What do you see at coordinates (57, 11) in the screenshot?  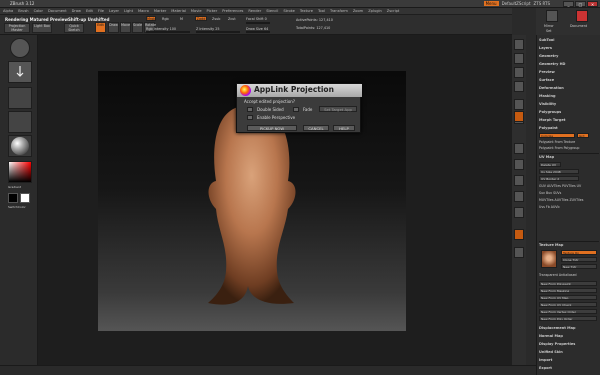 I see `menu-document: Document` at bounding box center [57, 11].